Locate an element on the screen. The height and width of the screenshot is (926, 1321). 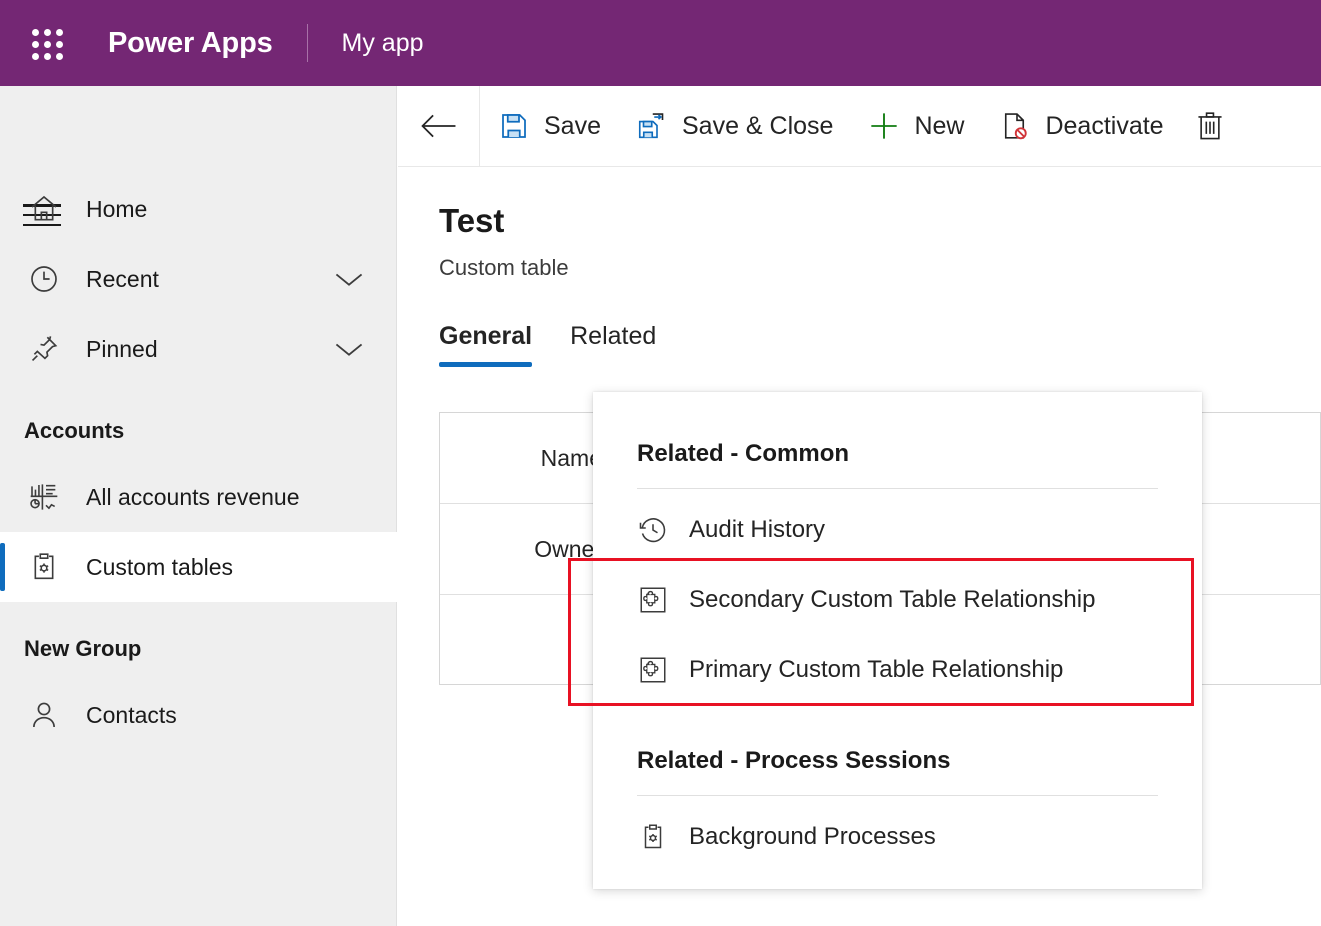
delete-button is located at coordinates (1210, 126).